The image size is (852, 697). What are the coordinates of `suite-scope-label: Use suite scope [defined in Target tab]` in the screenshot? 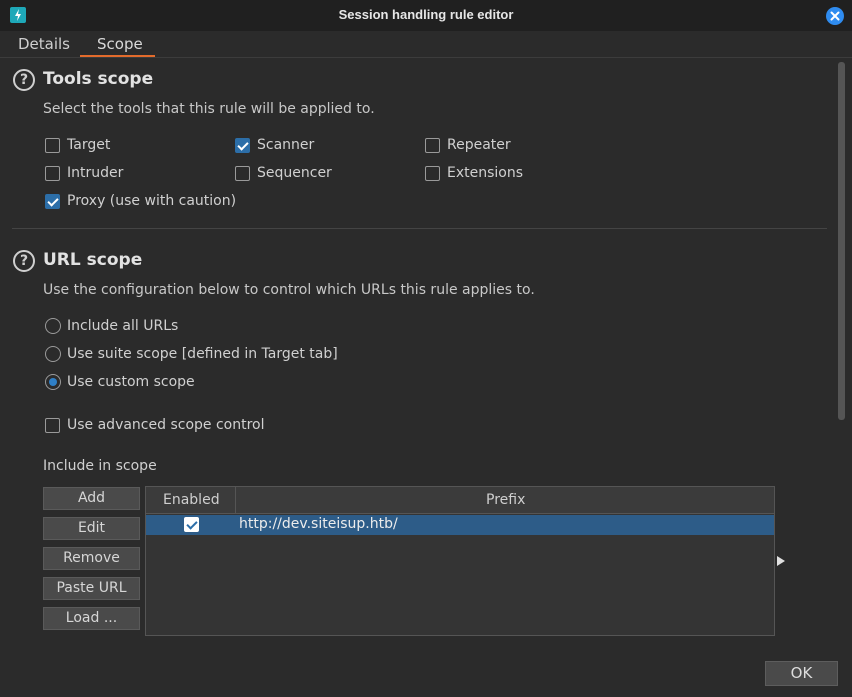 It's located at (202, 354).